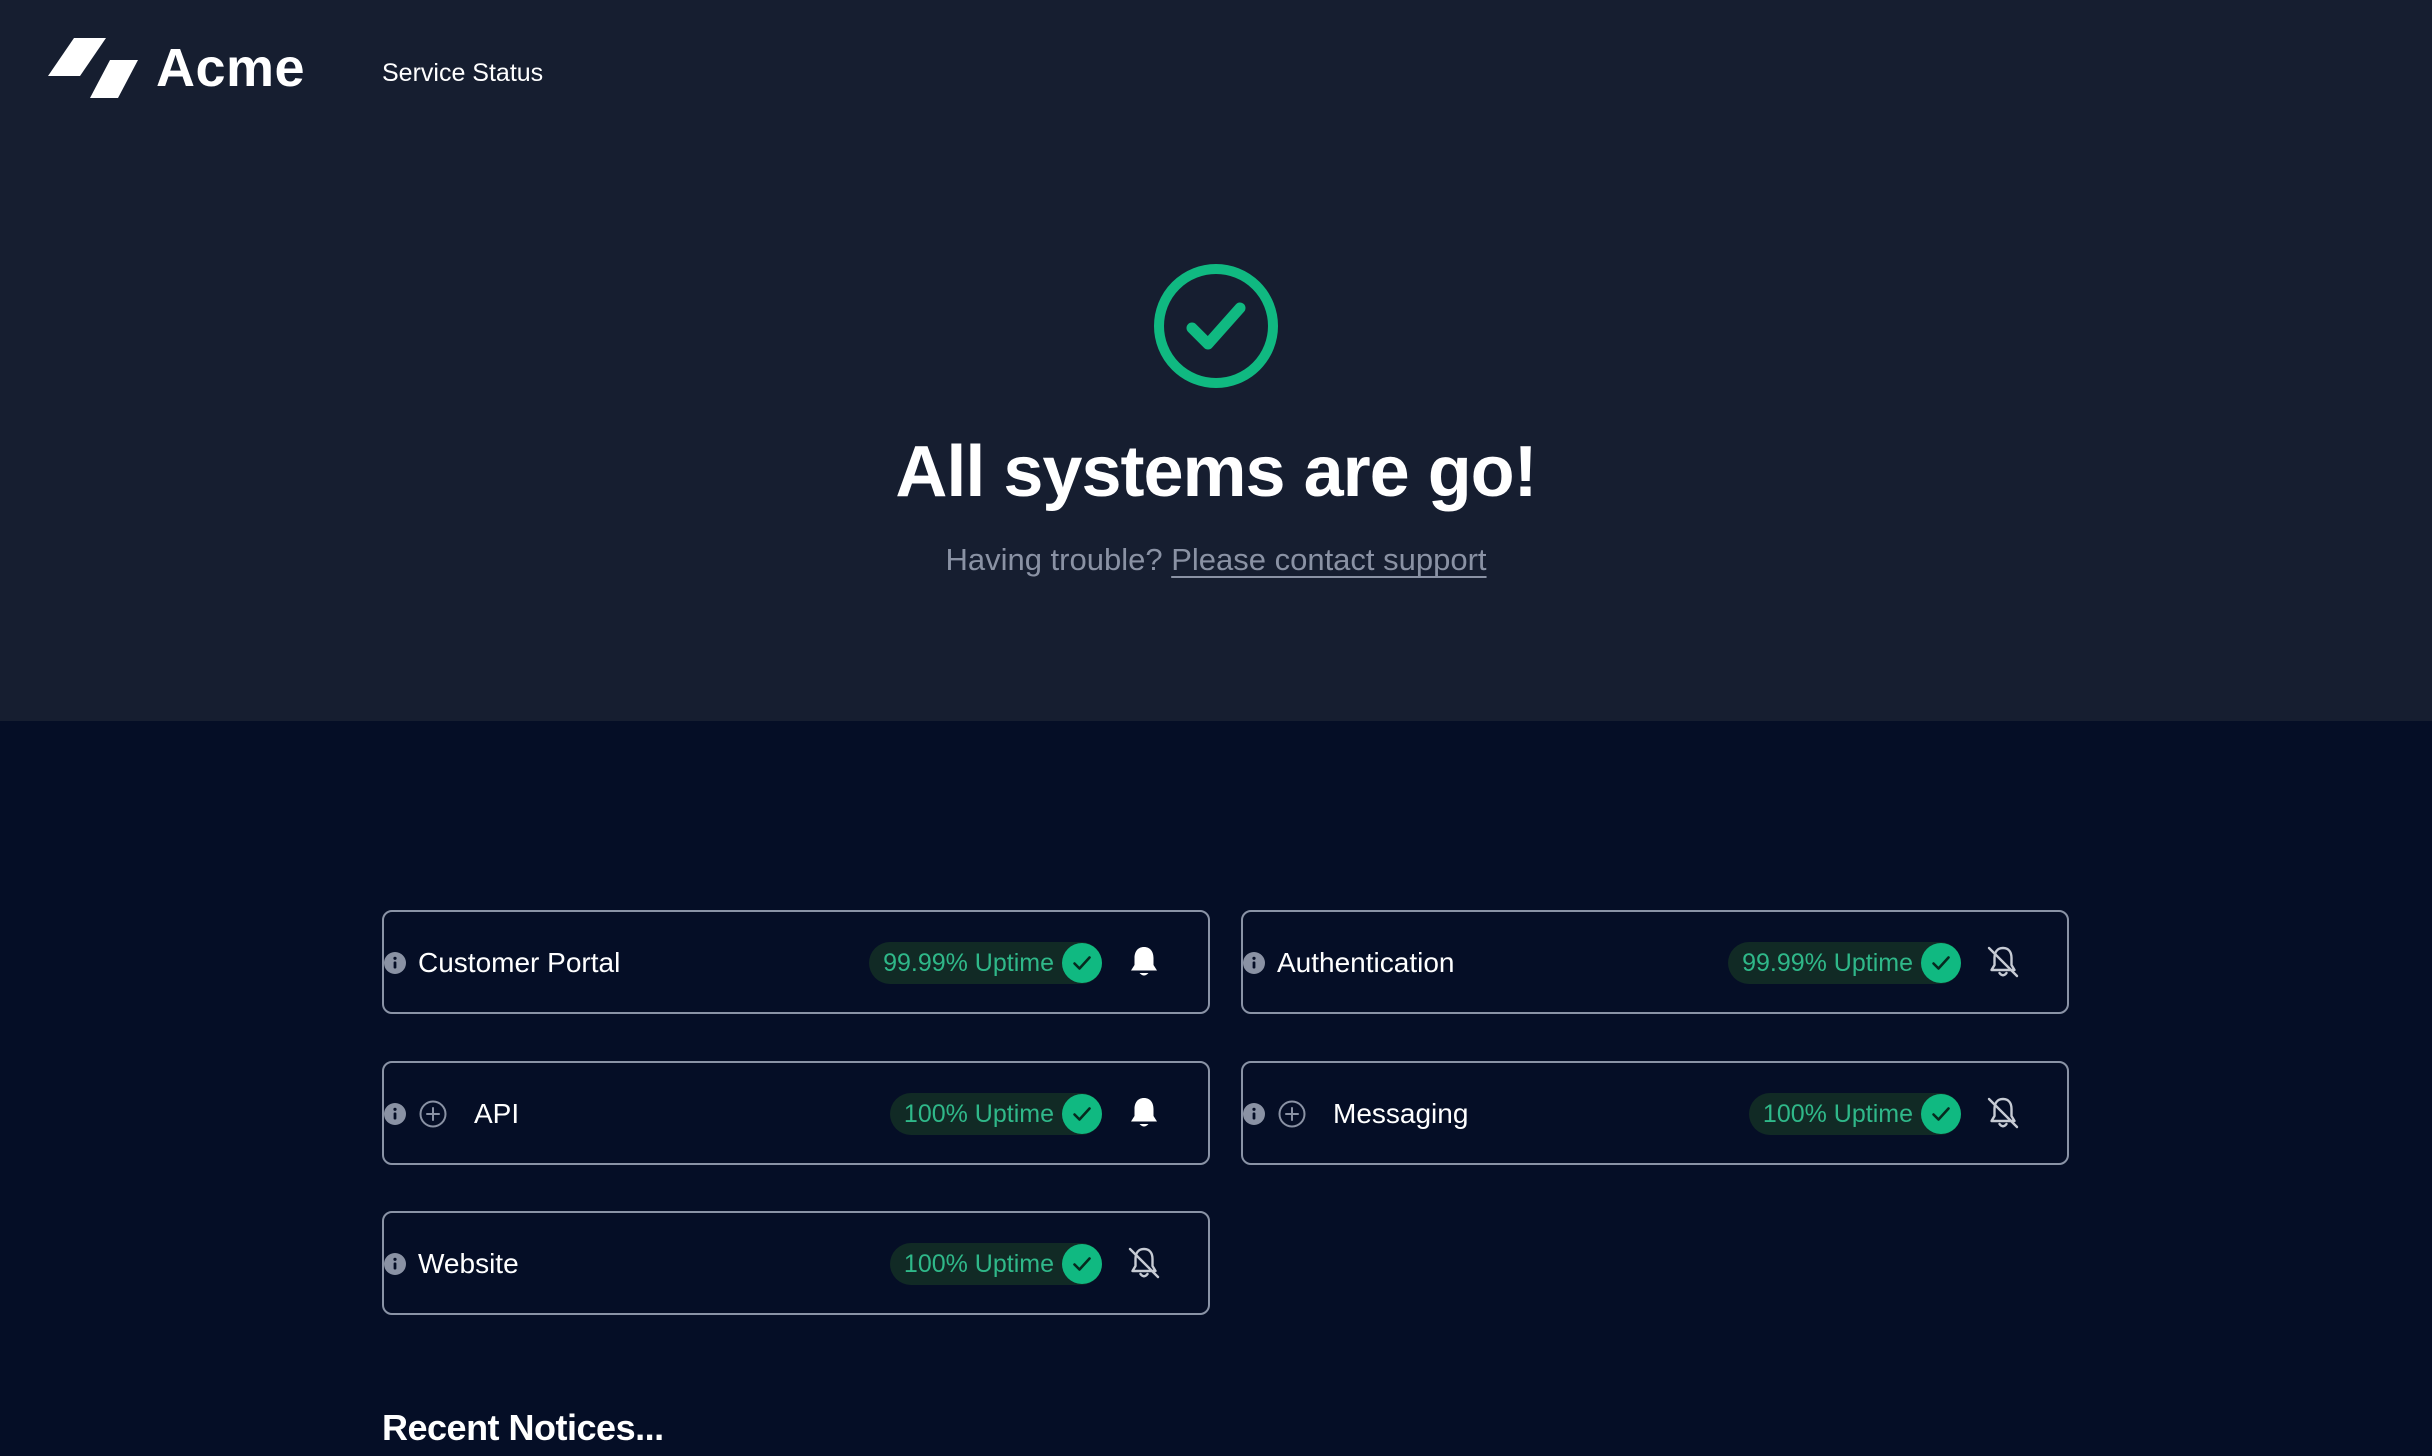 This screenshot has width=2432, height=1456. I want to click on logo-text: Acme, so click(231, 68).